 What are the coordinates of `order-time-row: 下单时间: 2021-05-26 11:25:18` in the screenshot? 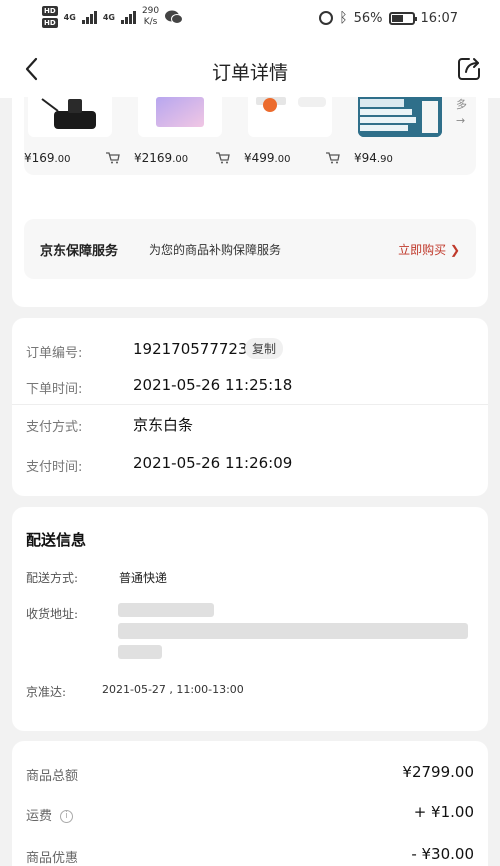 It's located at (250, 387).